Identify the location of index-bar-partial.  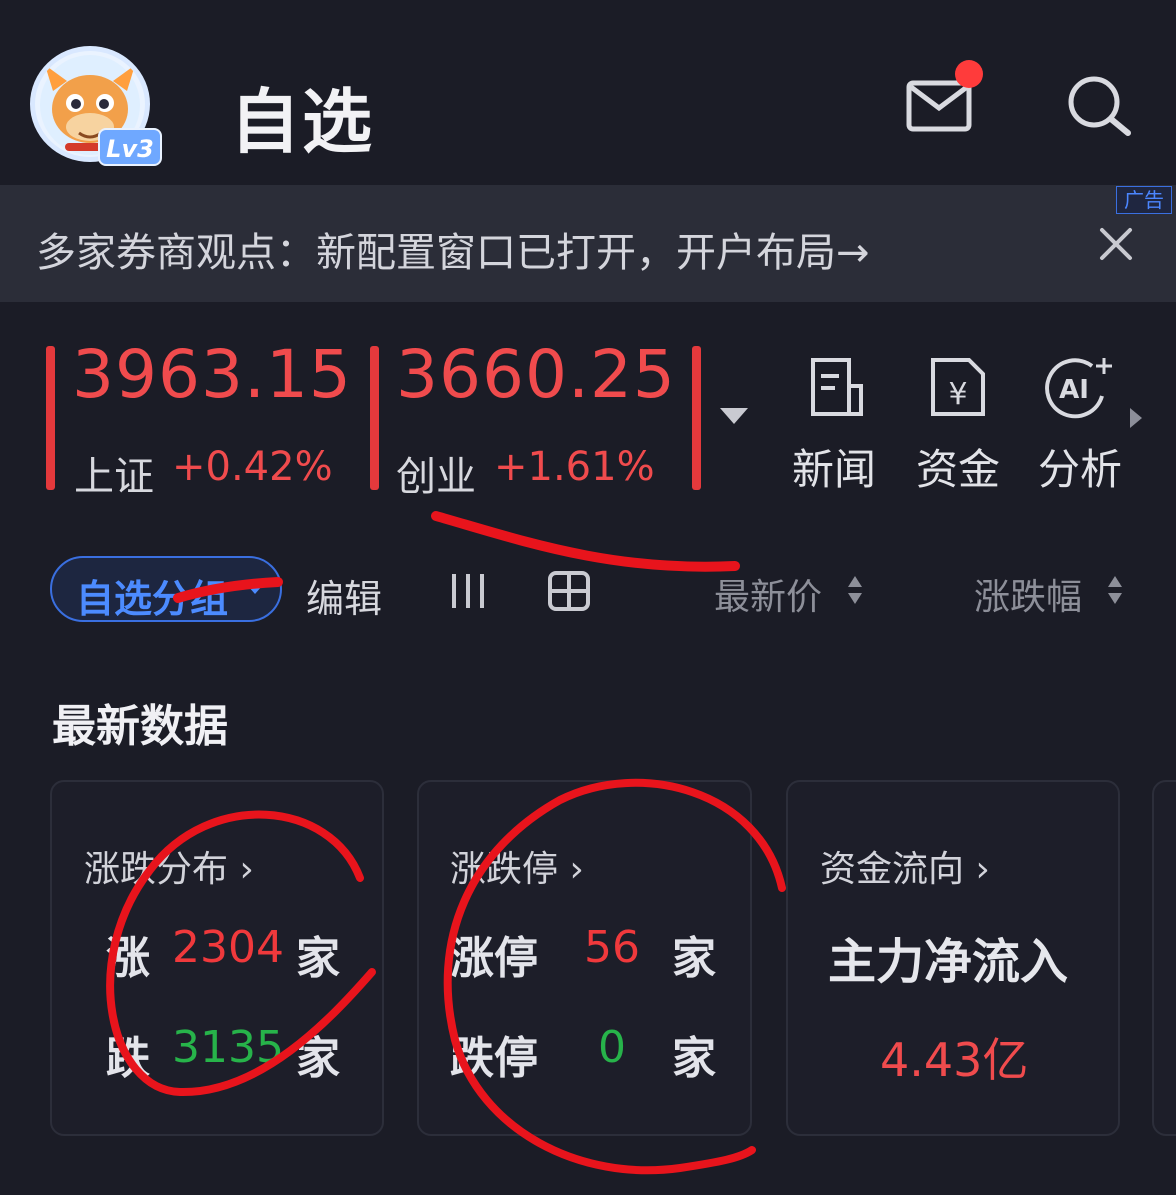
(696, 418).